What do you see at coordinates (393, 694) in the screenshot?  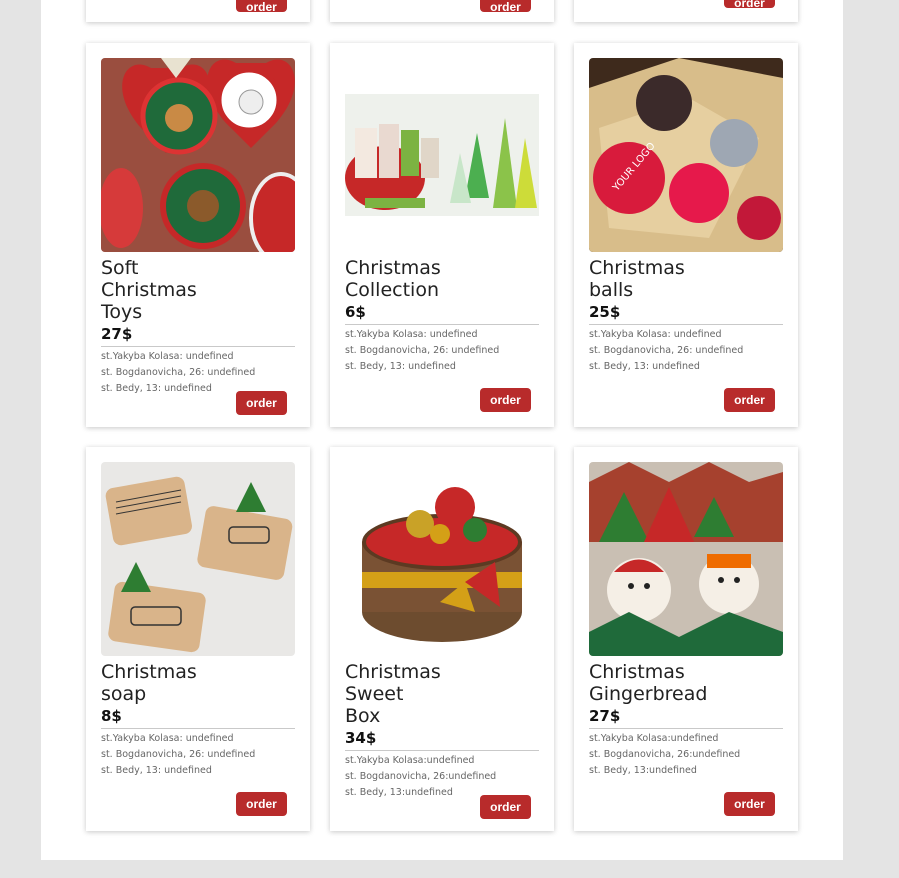 I see `product-title: Christmas Sweet Box` at bounding box center [393, 694].